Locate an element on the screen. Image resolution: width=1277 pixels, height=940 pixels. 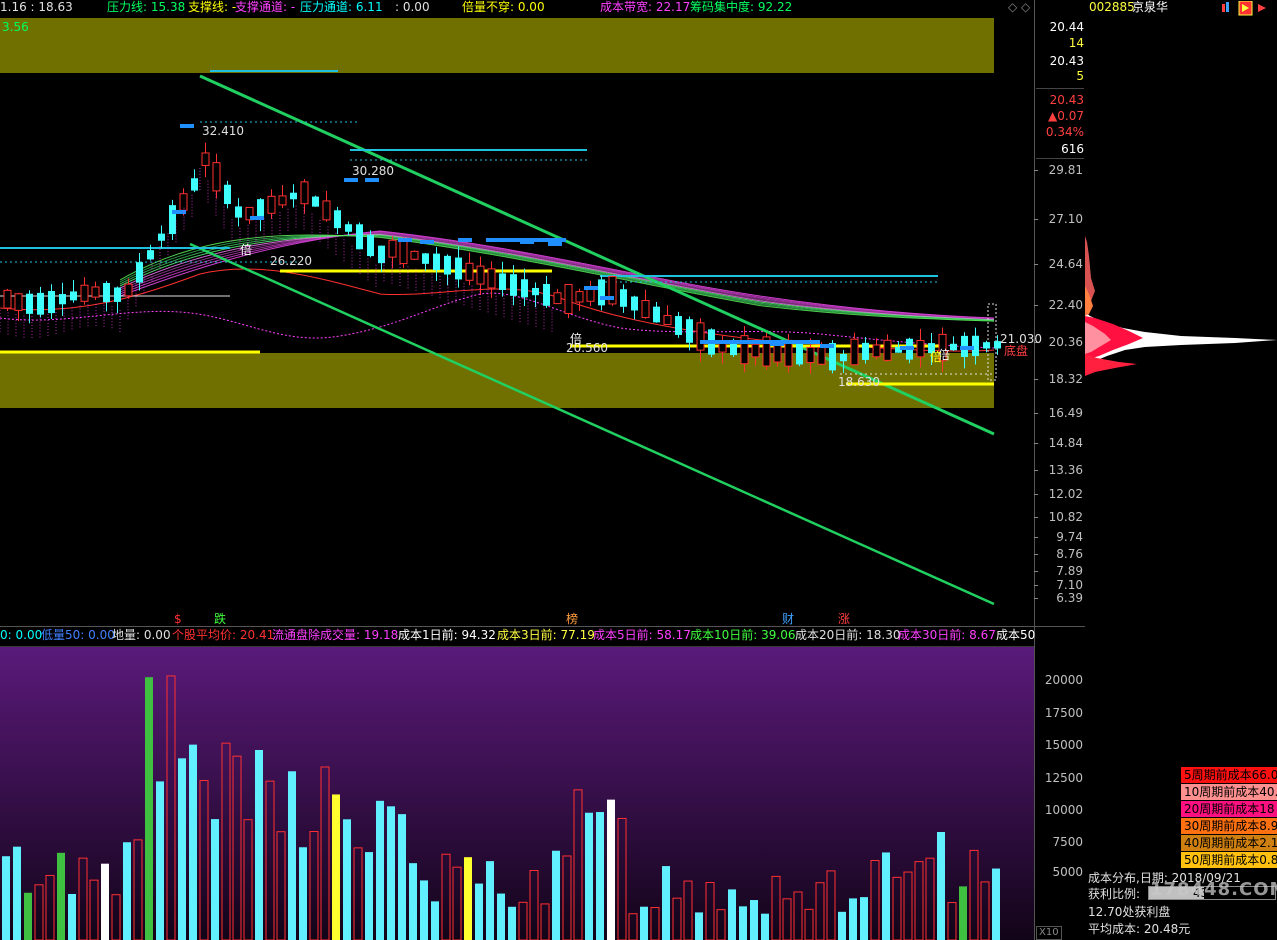
indicator-0: 1.16 : 18.63 is located at coordinates (36, 7).